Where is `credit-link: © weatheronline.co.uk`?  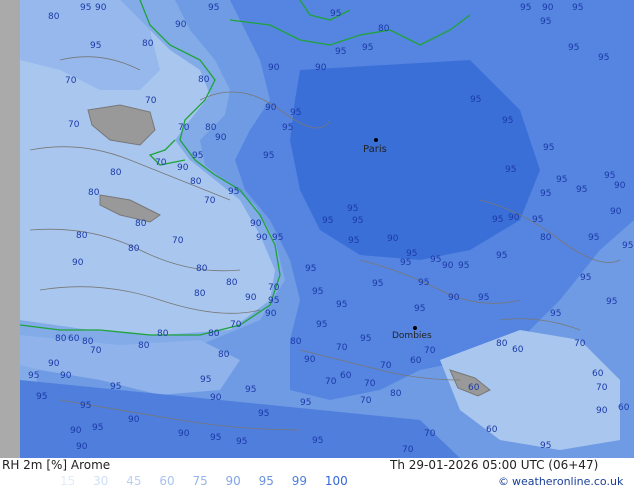 credit-link: © weatheronline.co.uk is located at coordinates (560, 481).